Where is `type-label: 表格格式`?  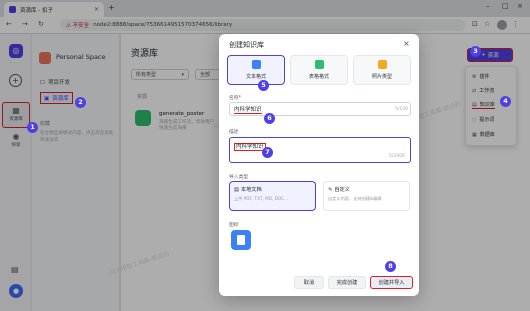
type-label: 表格格式 is located at coordinates (318, 77).